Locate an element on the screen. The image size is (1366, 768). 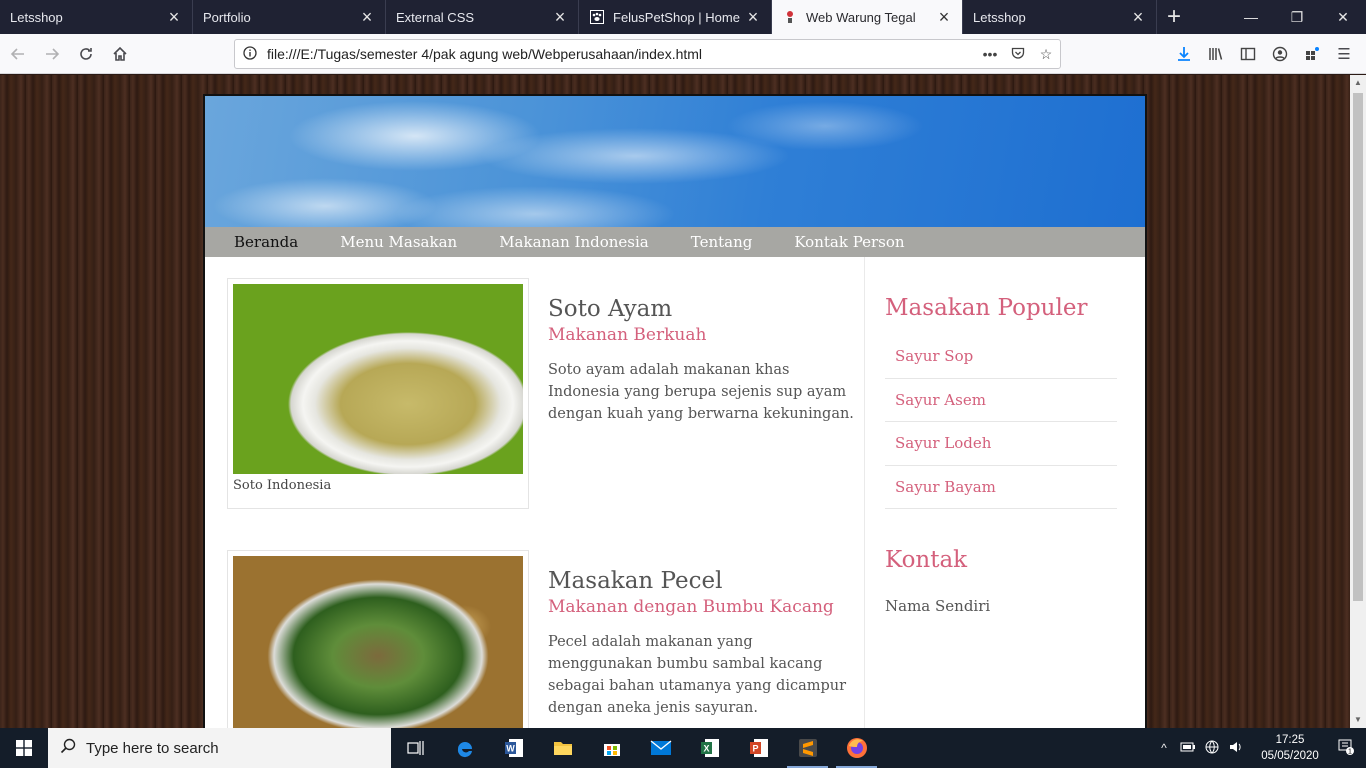
tab-title: Portfolio is located at coordinates (227, 17).